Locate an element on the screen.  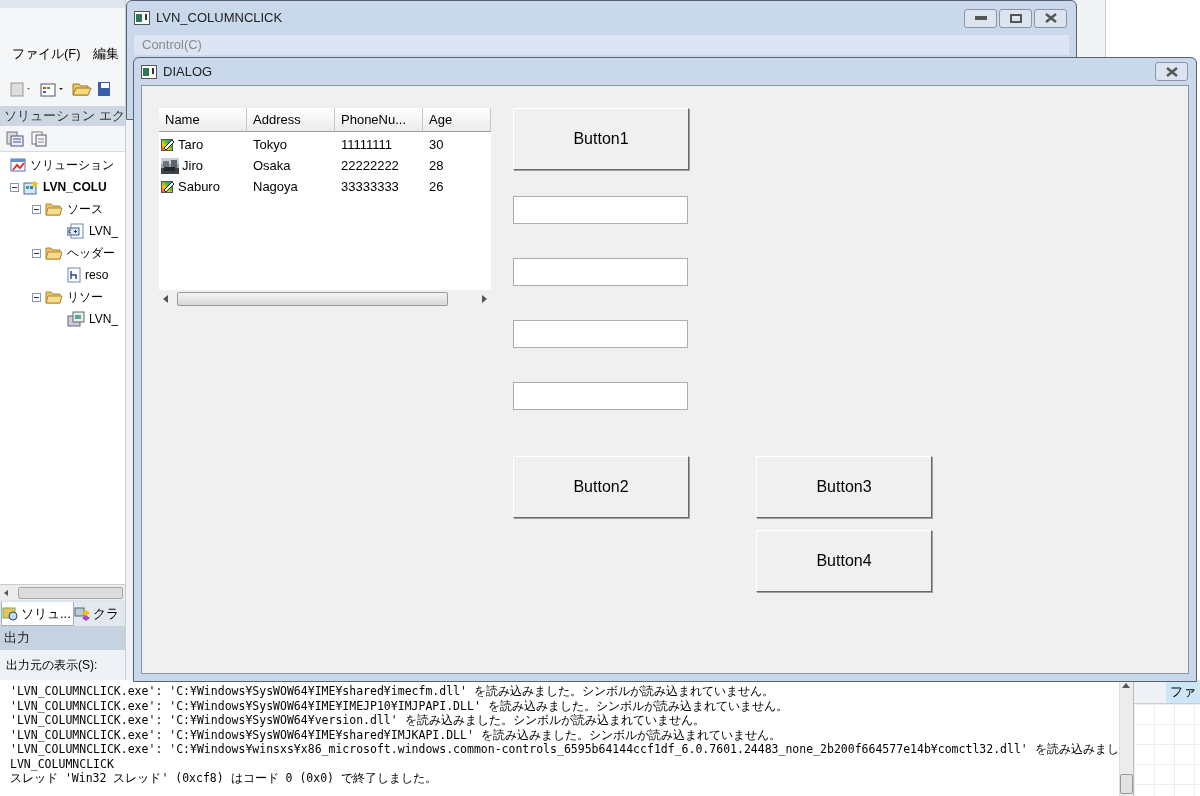
column-header: Name is located at coordinates (203, 119).